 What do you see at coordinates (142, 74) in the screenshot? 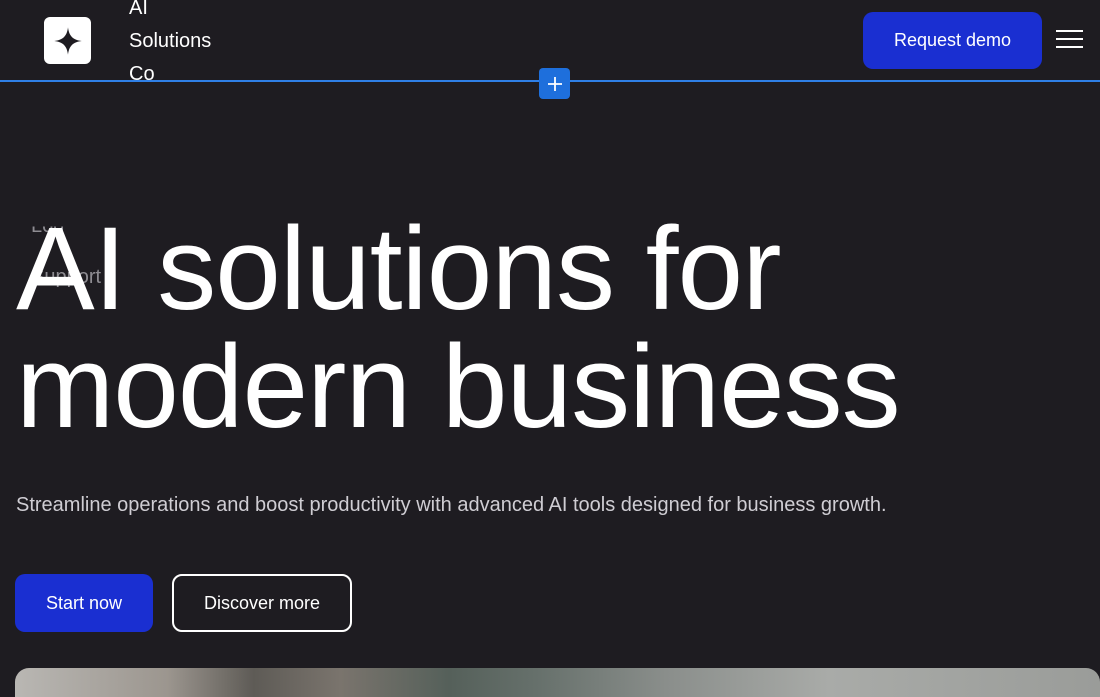
I see `brand-line: Co` at bounding box center [142, 74].